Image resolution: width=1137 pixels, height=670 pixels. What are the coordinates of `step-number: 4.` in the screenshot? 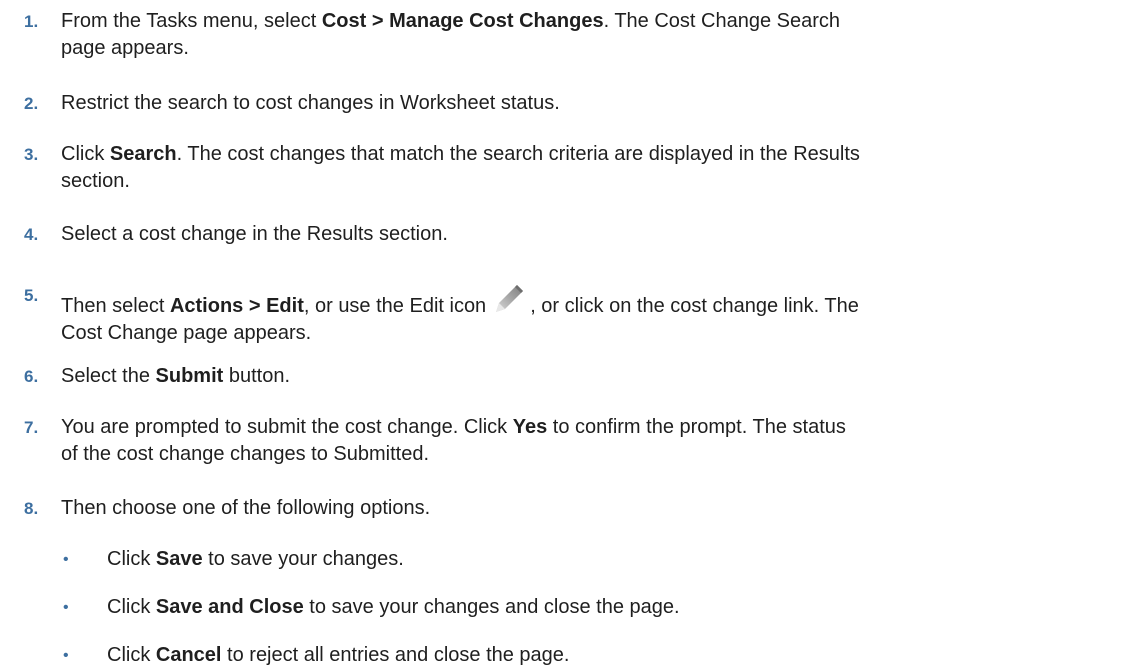 It's located at (31, 234).